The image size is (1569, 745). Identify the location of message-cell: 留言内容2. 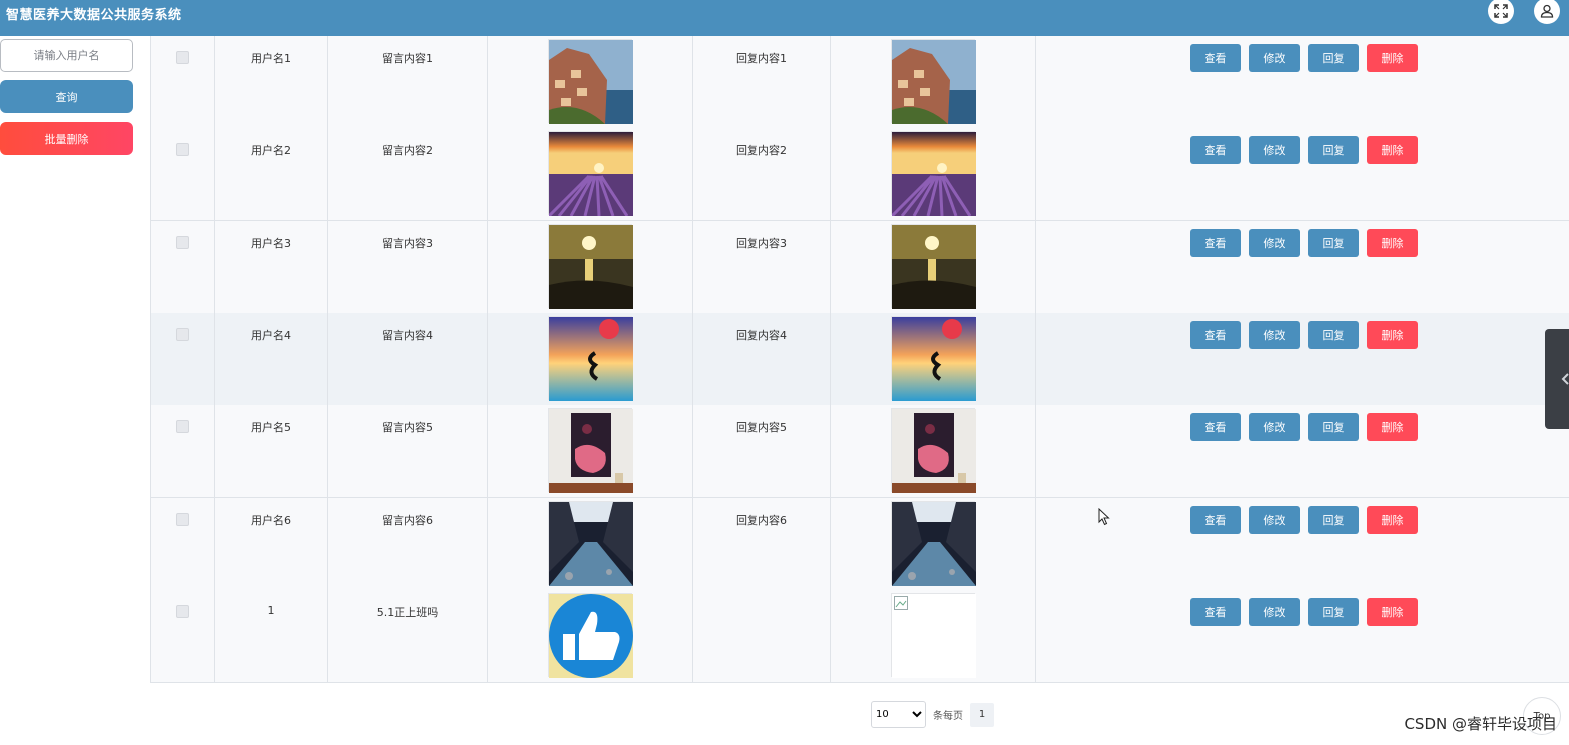
(408, 174).